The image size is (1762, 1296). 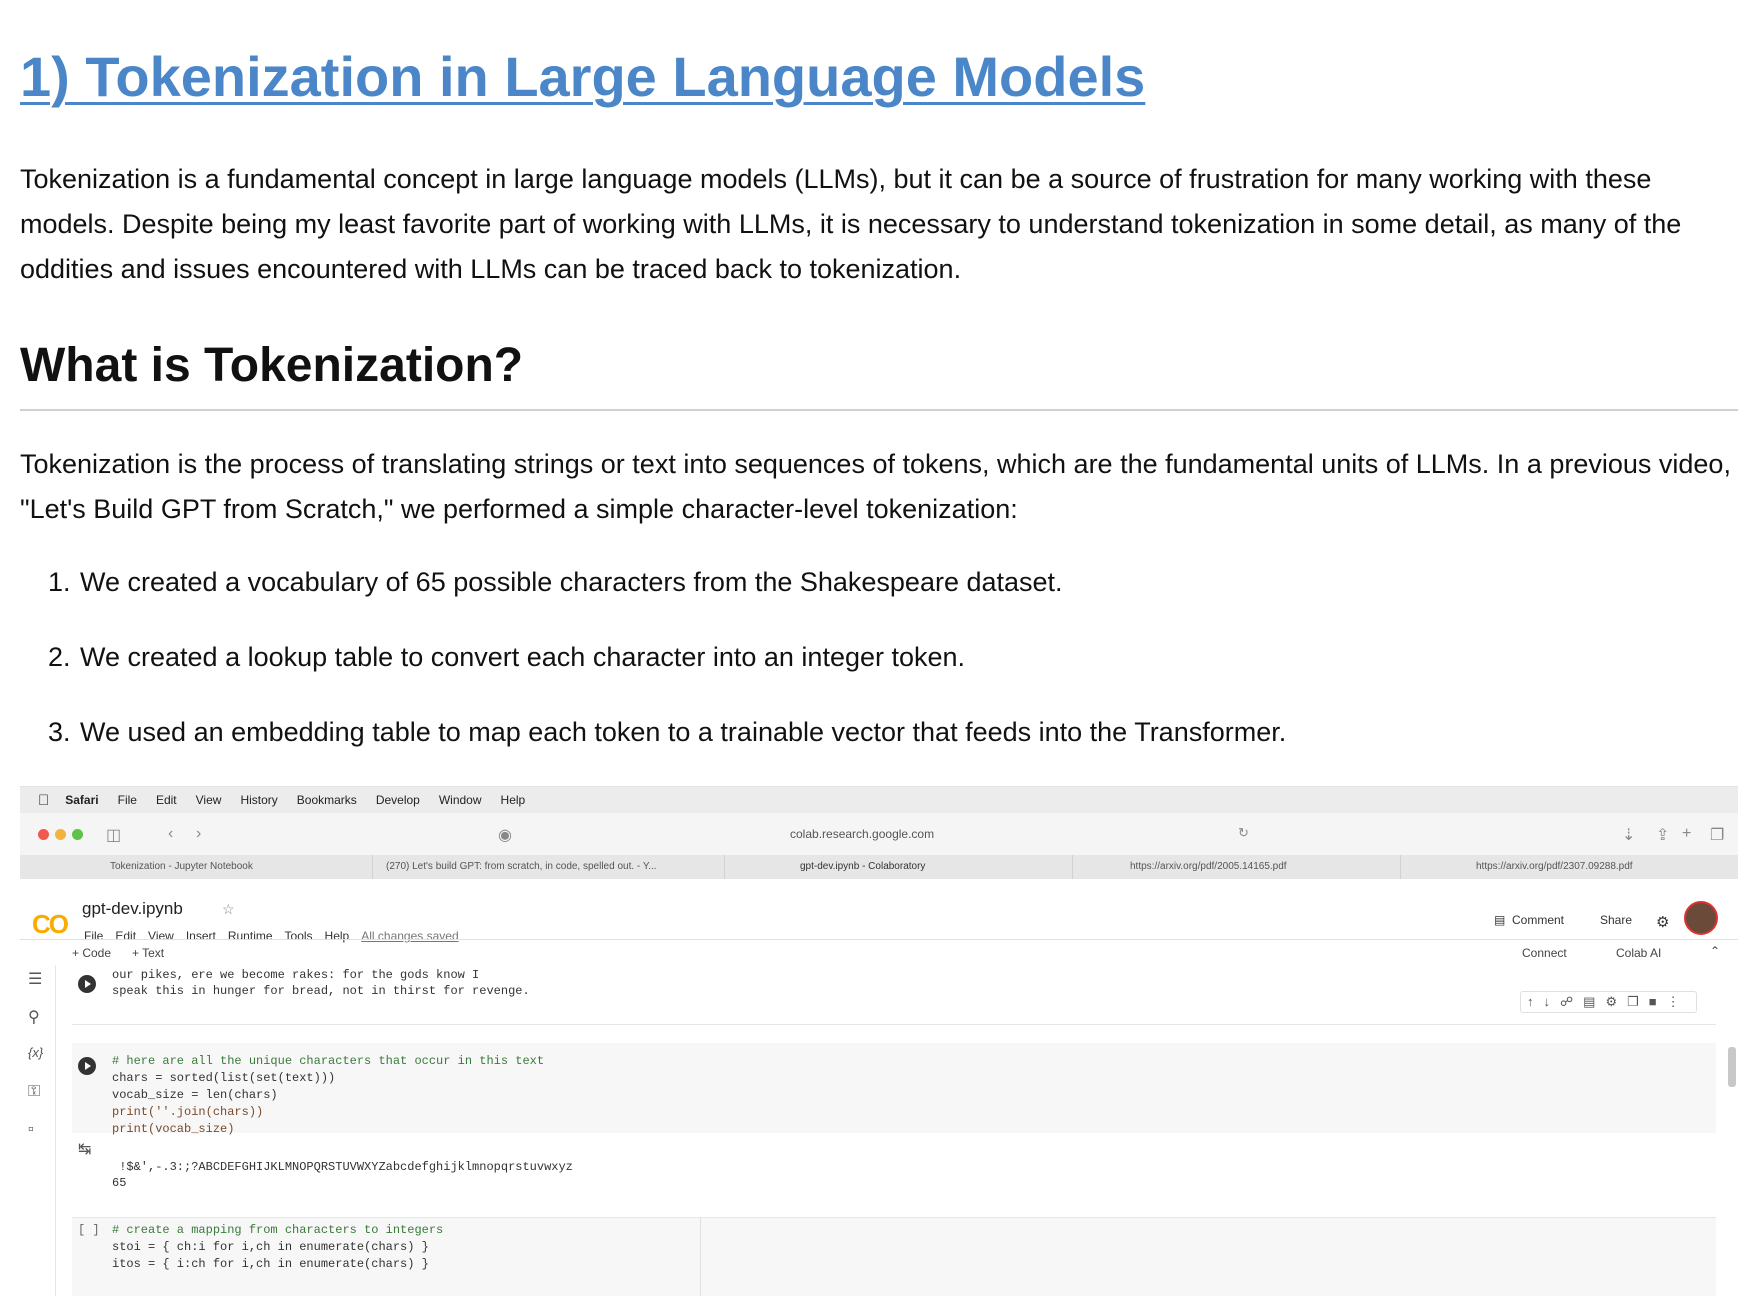 What do you see at coordinates (1715, 951) in the screenshot?
I see `collapse-chevron-icon: ⌃` at bounding box center [1715, 951].